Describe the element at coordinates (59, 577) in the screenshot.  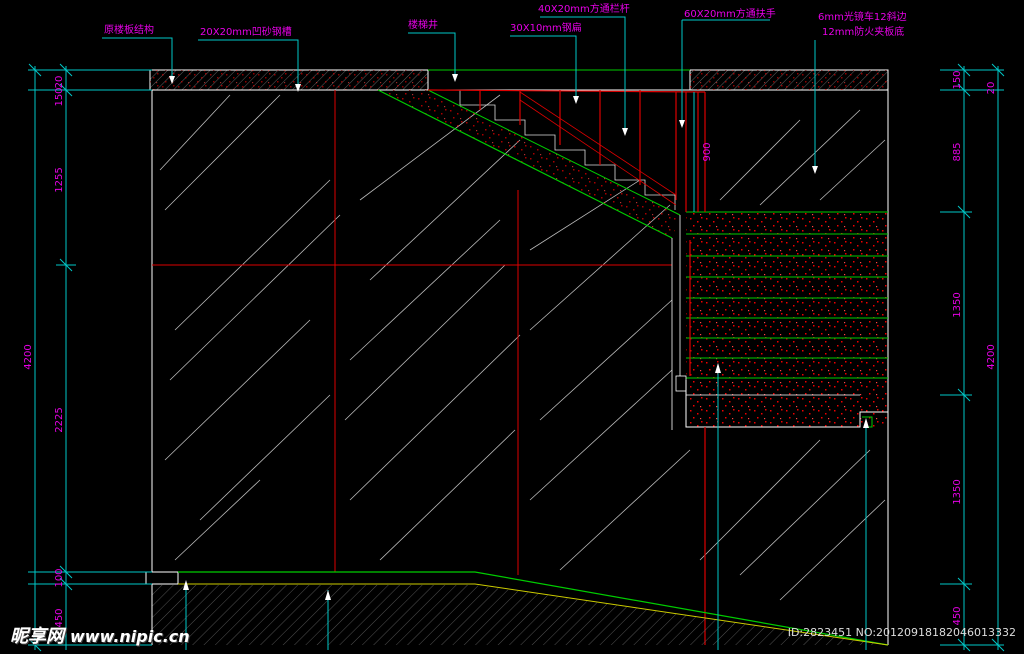
I see `dim-left-100: 100` at that location.